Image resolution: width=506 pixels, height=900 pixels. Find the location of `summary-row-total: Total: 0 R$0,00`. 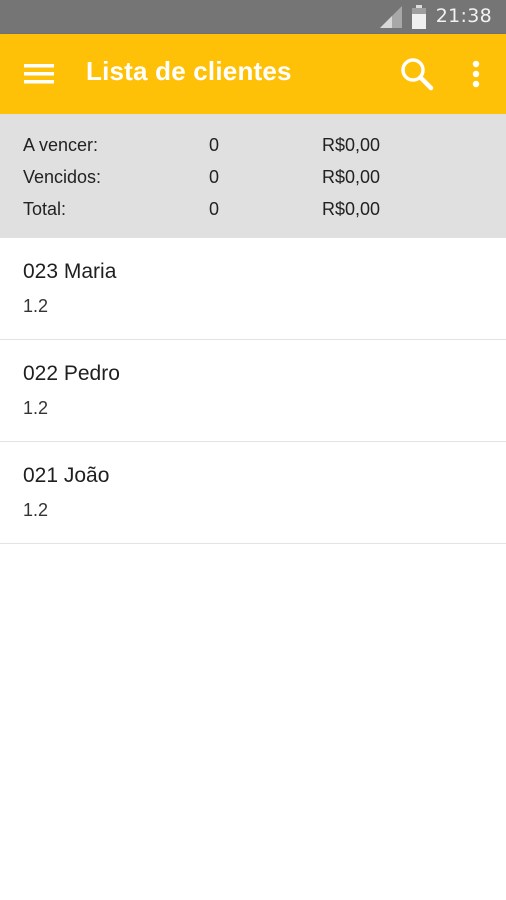

summary-row-total: Total: 0 R$0,00 is located at coordinates (253, 210).